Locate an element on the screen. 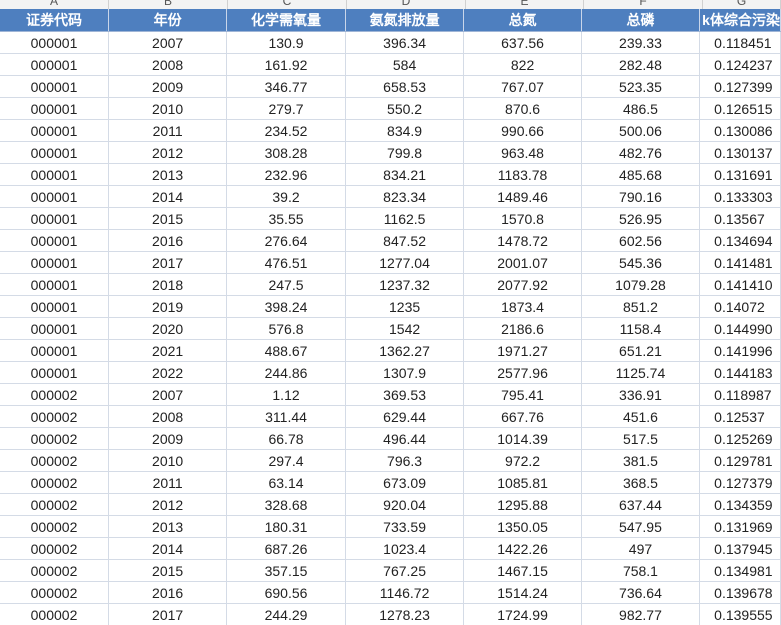  cell-total-phosphorus: 602.56 is located at coordinates (641, 240).